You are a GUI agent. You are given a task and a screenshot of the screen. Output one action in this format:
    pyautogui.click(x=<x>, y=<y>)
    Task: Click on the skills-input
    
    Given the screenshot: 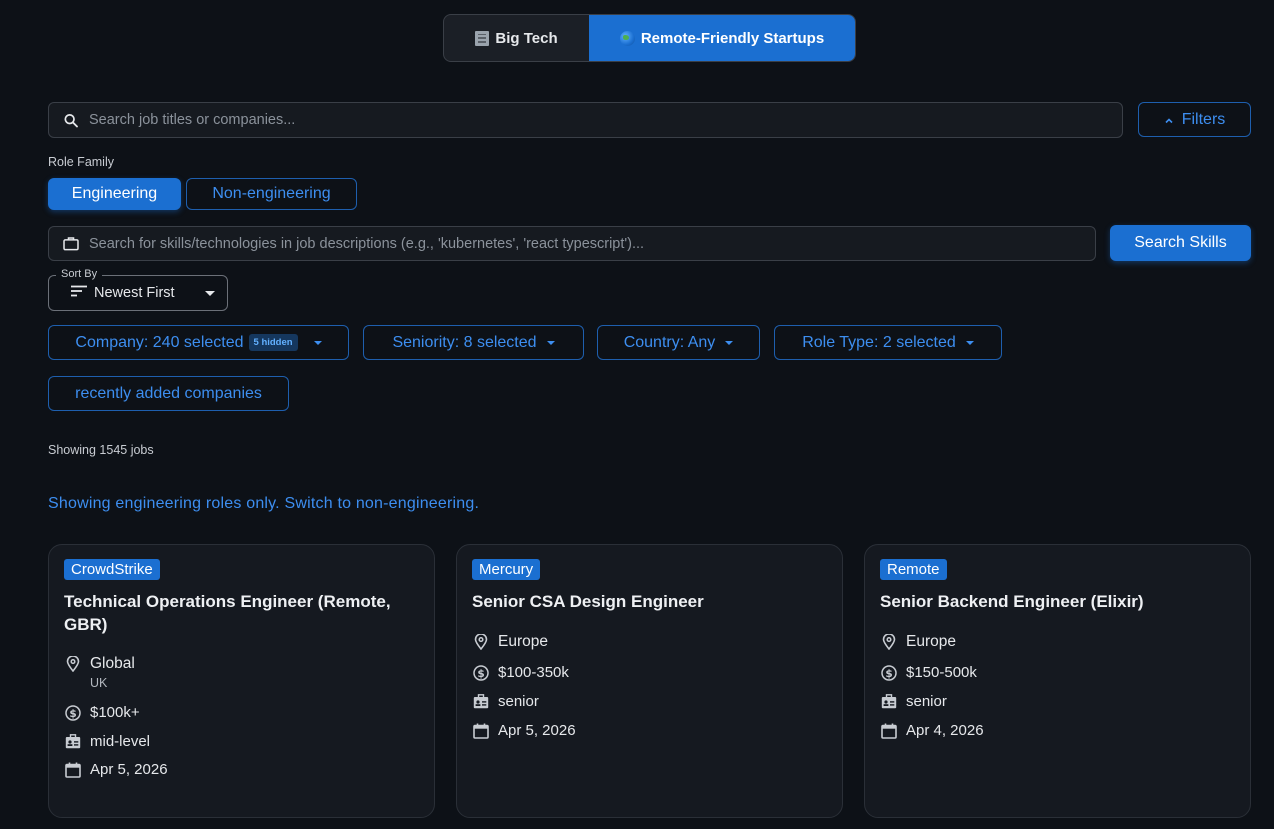 What is the action you would take?
    pyautogui.click(x=592, y=243)
    